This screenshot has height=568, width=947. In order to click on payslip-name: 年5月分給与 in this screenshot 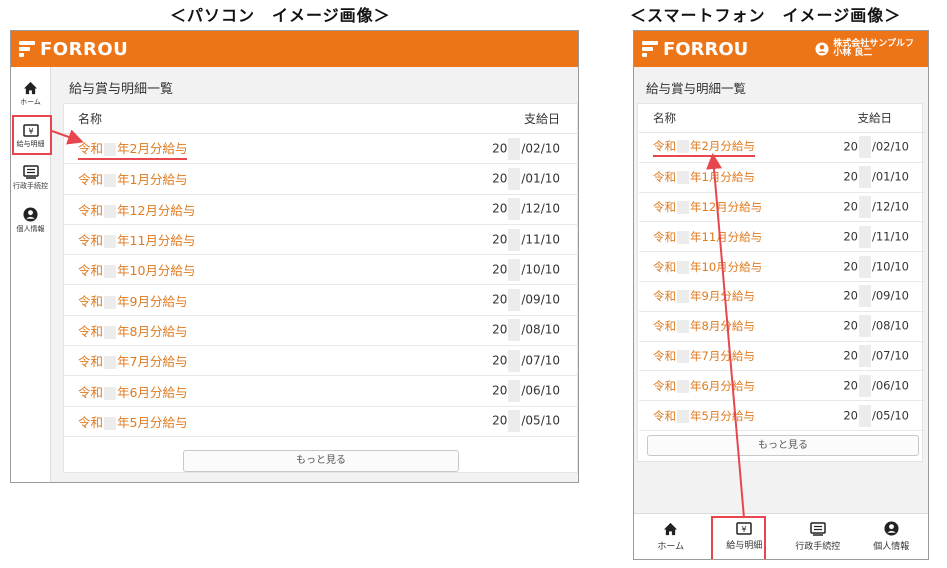, I will do `click(152, 422)`.